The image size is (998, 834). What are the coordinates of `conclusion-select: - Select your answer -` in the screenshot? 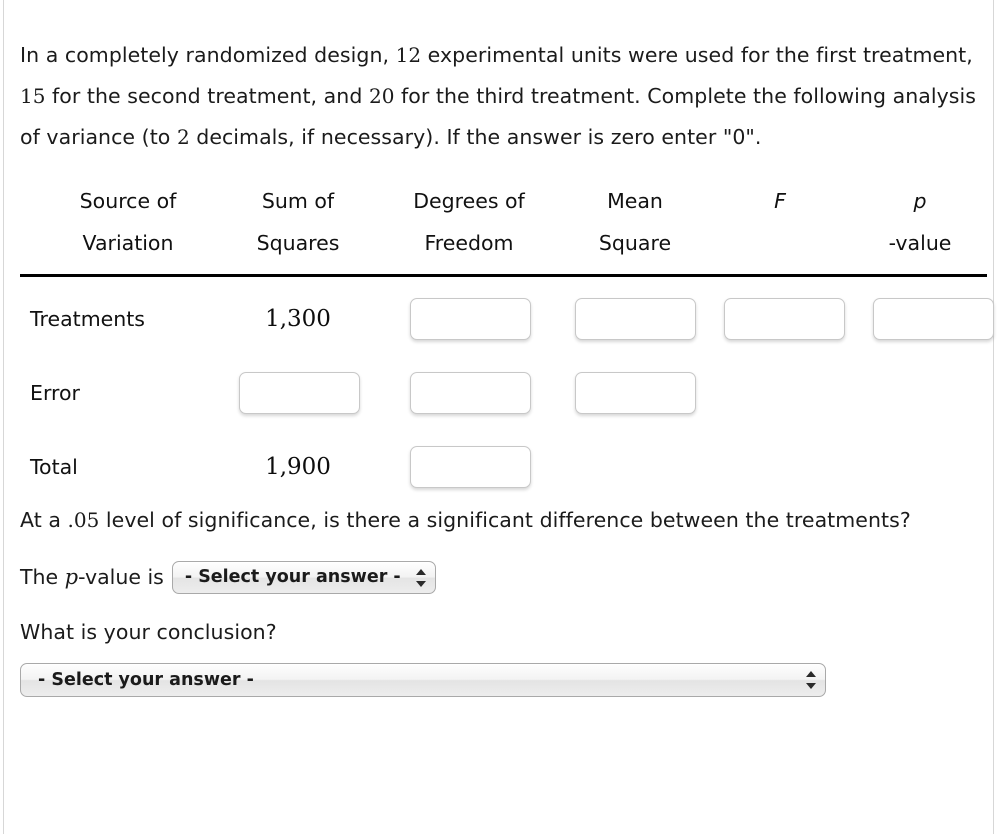 It's located at (423, 680).